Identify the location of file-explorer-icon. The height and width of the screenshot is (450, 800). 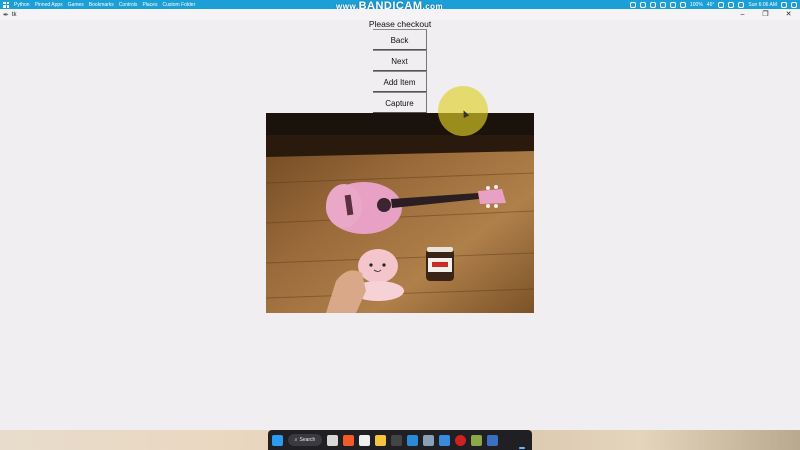
(380, 440).